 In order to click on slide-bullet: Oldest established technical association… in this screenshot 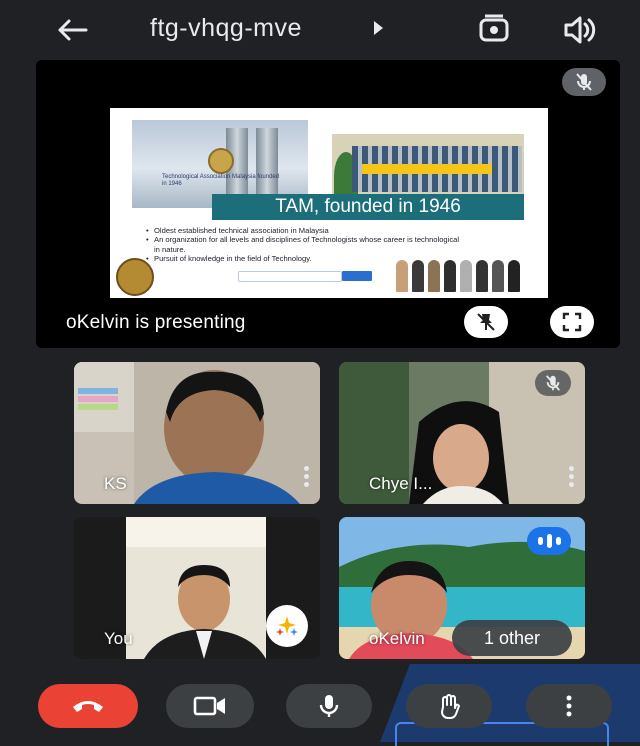, I will do `click(306, 231)`.